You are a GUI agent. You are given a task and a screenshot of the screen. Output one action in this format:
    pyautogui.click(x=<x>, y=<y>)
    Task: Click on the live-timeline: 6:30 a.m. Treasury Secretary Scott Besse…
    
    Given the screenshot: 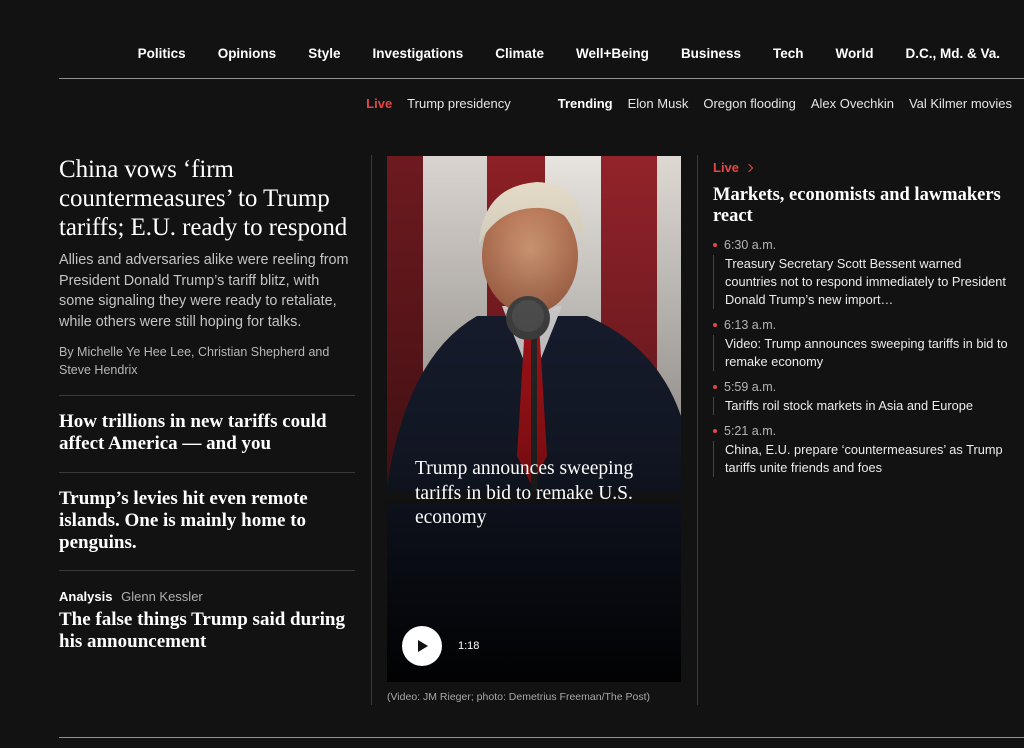 What is the action you would take?
    pyautogui.click(x=863, y=357)
    